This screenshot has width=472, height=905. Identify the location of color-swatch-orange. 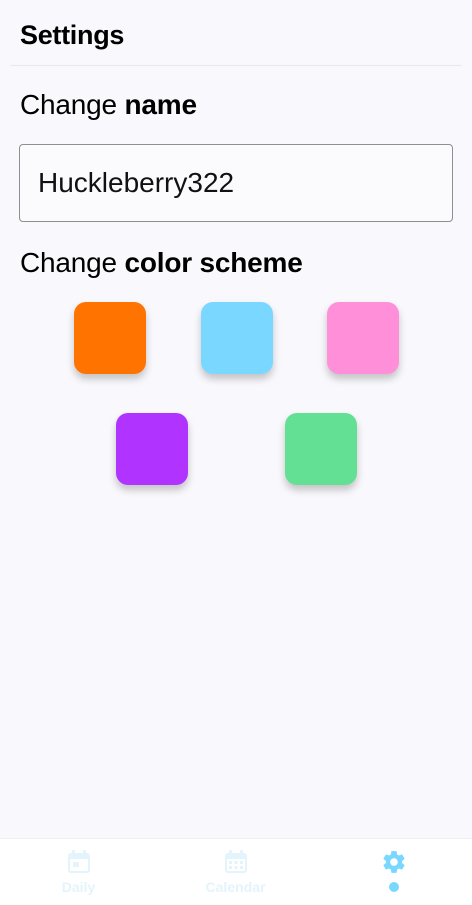
(110, 338).